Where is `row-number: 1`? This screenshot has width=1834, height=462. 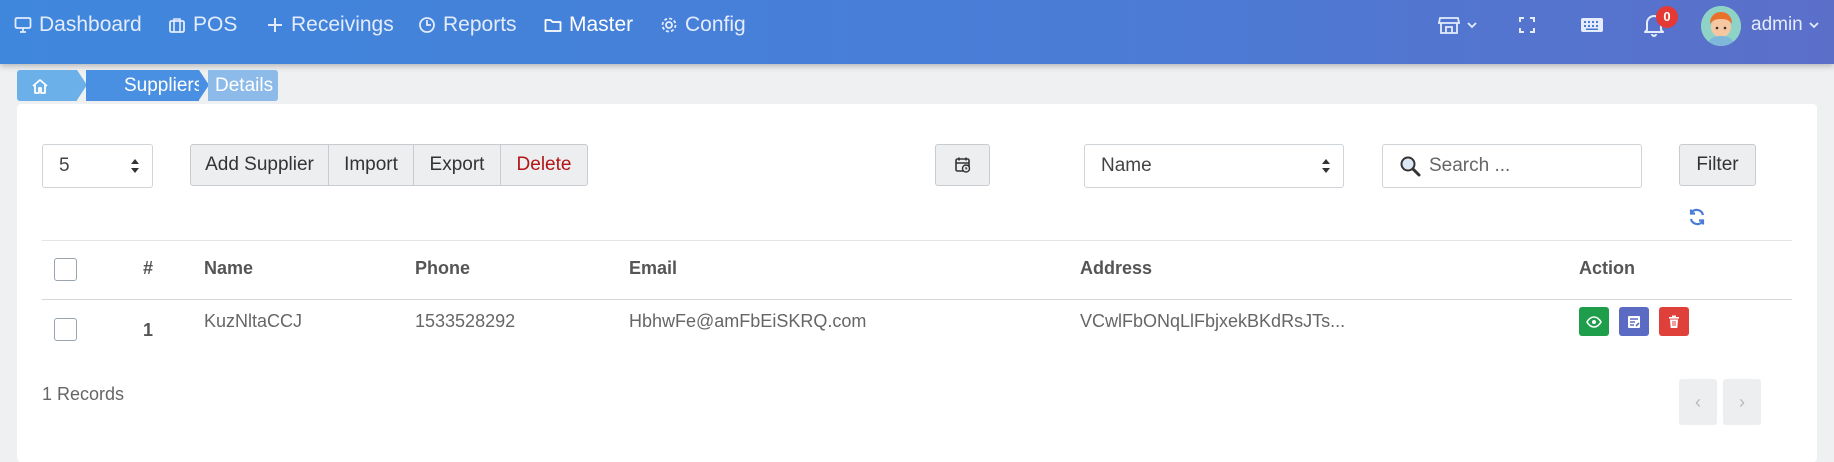 row-number: 1 is located at coordinates (148, 330).